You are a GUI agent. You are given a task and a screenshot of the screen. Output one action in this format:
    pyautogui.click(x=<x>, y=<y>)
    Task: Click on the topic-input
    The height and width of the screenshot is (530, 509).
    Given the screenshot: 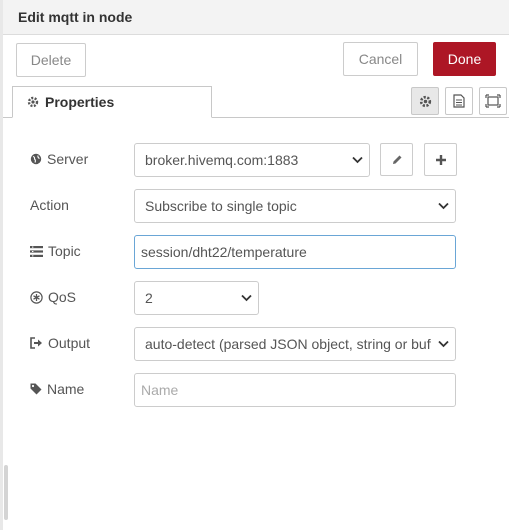 What is the action you would take?
    pyautogui.click(x=295, y=252)
    